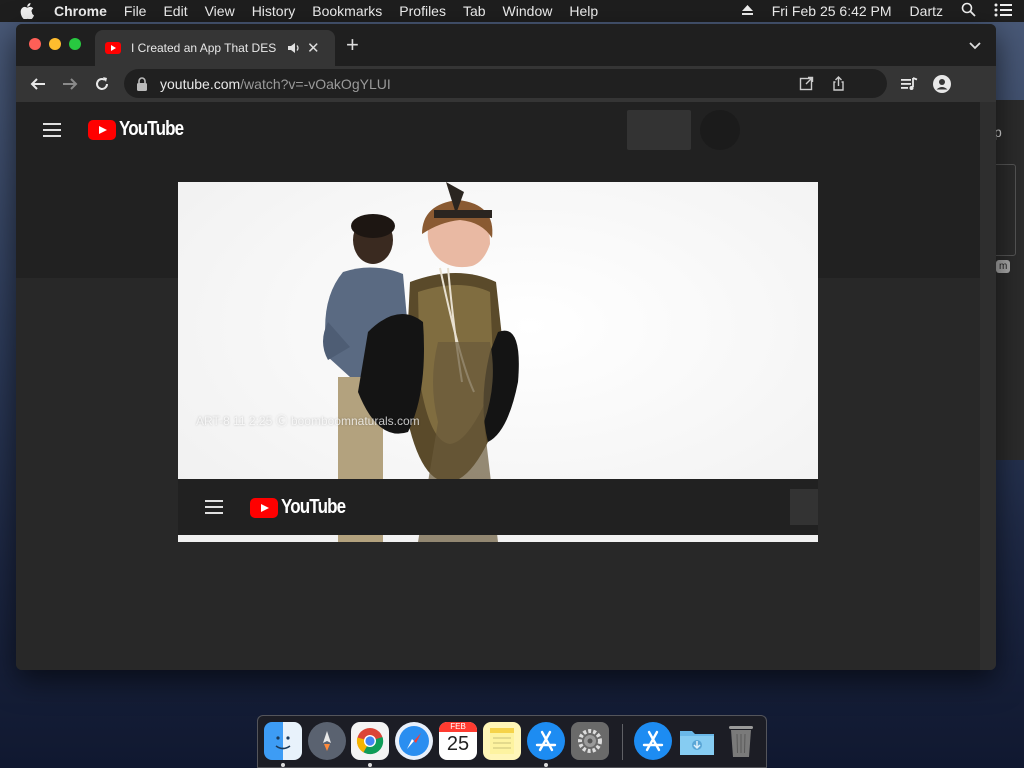 The width and height of the screenshot is (1024, 768). I want to click on youtube-logo-text: YouTube, so click(151, 129).